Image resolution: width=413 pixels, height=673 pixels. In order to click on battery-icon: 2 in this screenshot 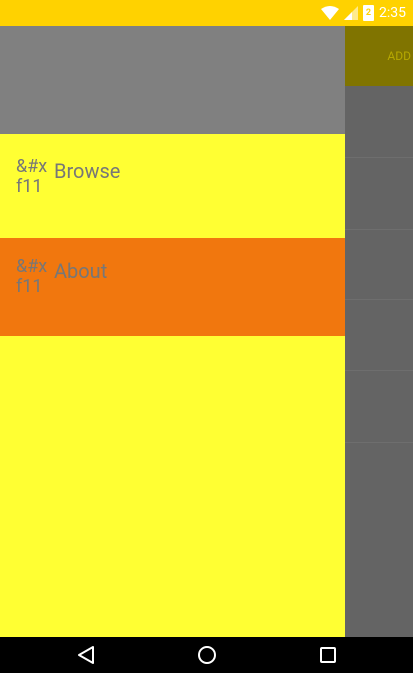, I will do `click(368, 13)`.